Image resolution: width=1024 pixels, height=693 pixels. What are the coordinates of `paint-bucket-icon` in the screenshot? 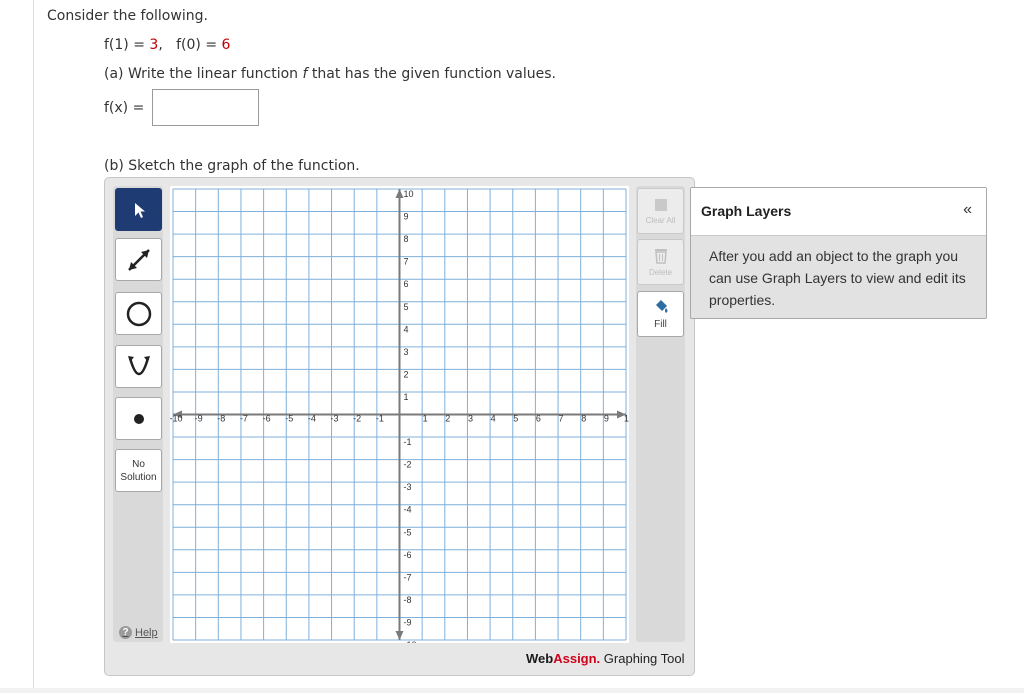 It's located at (661, 306).